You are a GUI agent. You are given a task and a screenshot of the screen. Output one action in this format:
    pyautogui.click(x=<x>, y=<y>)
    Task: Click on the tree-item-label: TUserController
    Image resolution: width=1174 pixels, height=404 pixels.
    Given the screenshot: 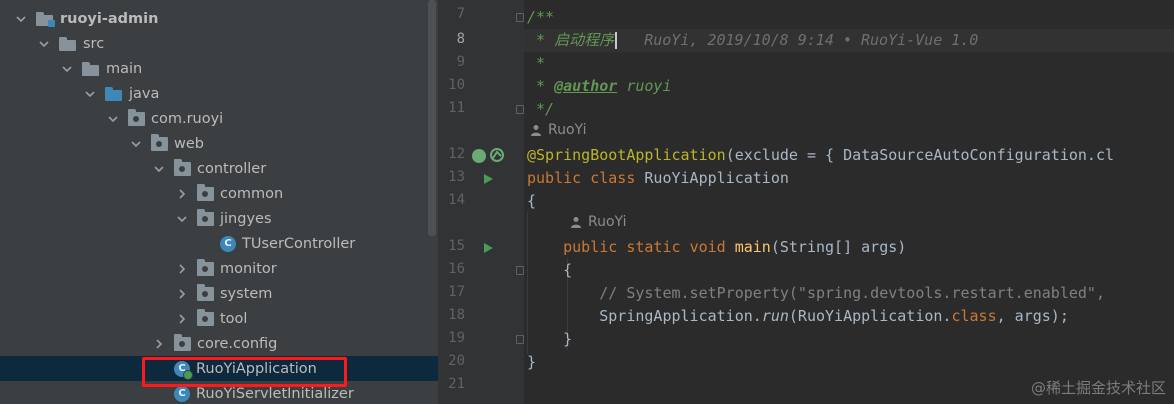 What is the action you would take?
    pyautogui.click(x=299, y=243)
    